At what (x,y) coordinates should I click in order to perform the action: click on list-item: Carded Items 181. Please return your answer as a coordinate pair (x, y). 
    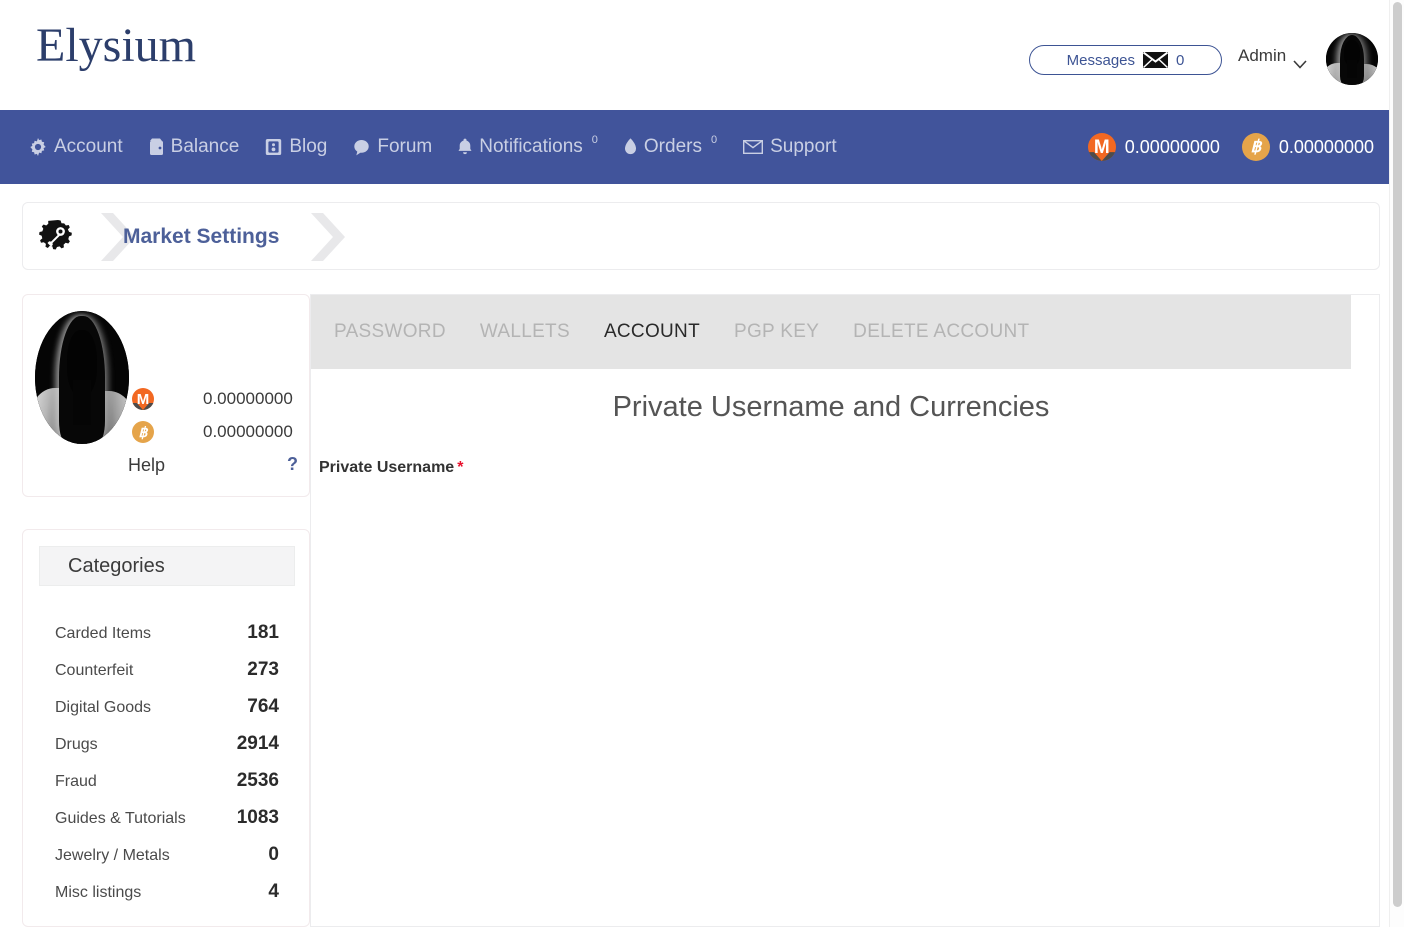
    Looking at the image, I should click on (166, 640).